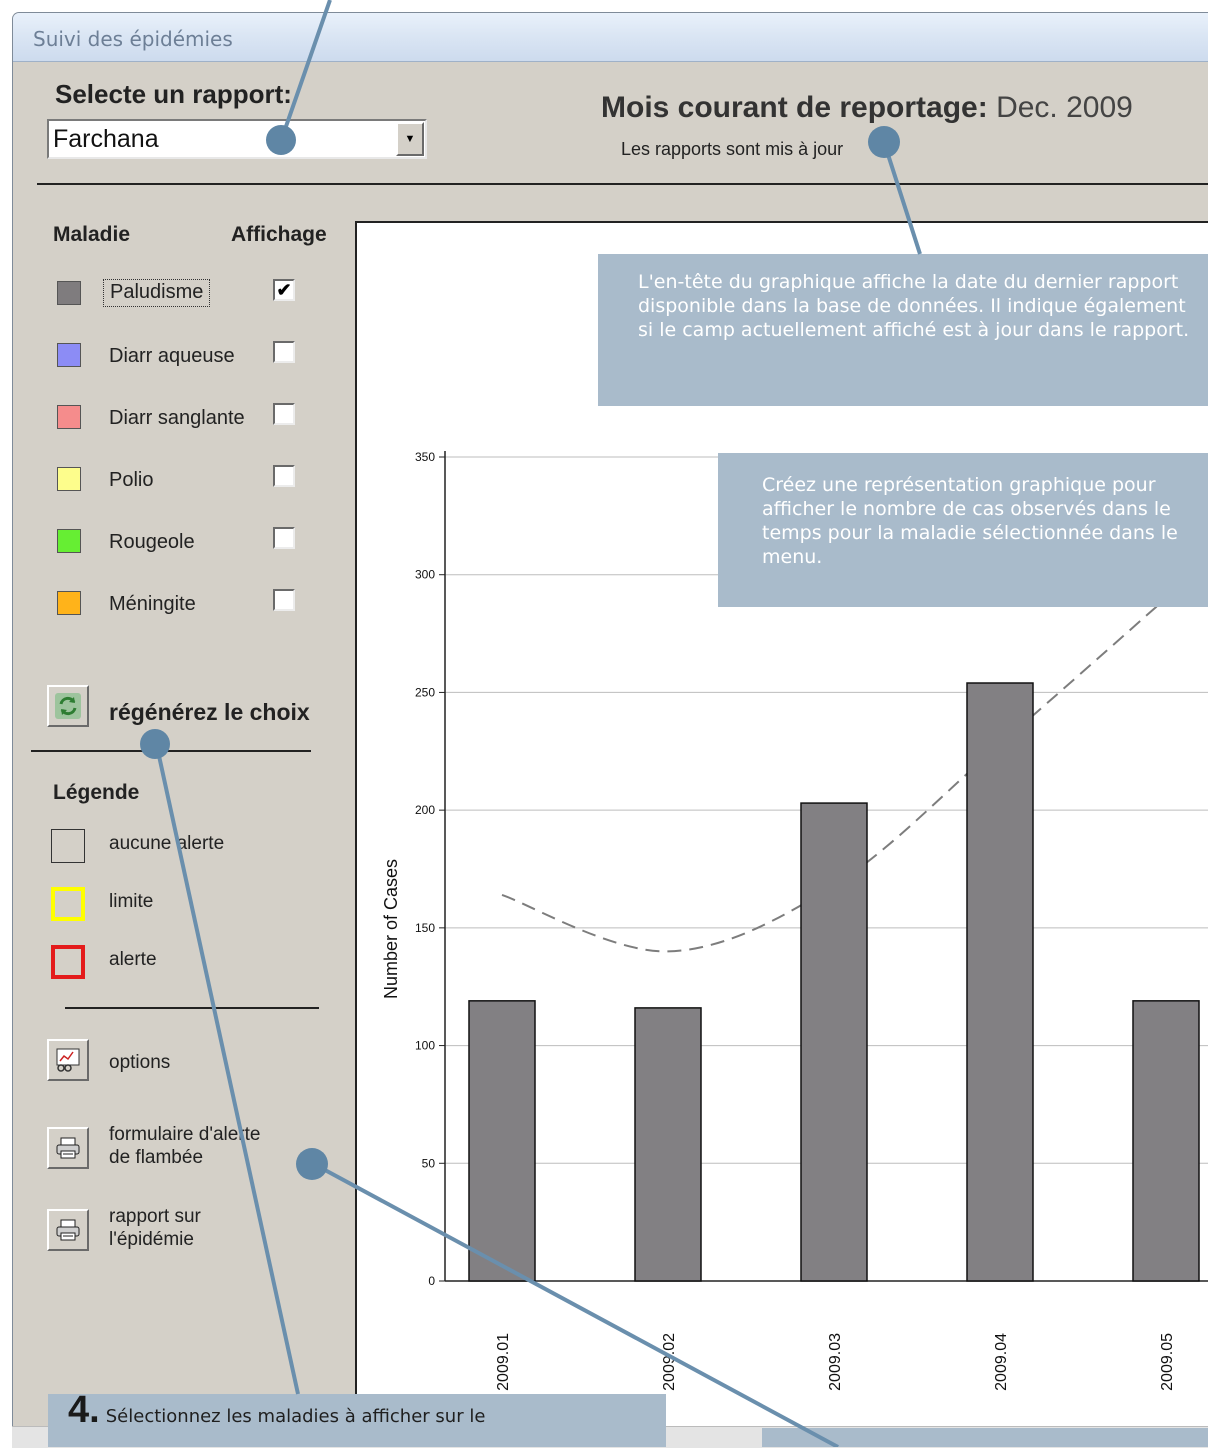 The height and width of the screenshot is (1448, 1208). I want to click on report-select: Farchana ▼, so click(237, 139).